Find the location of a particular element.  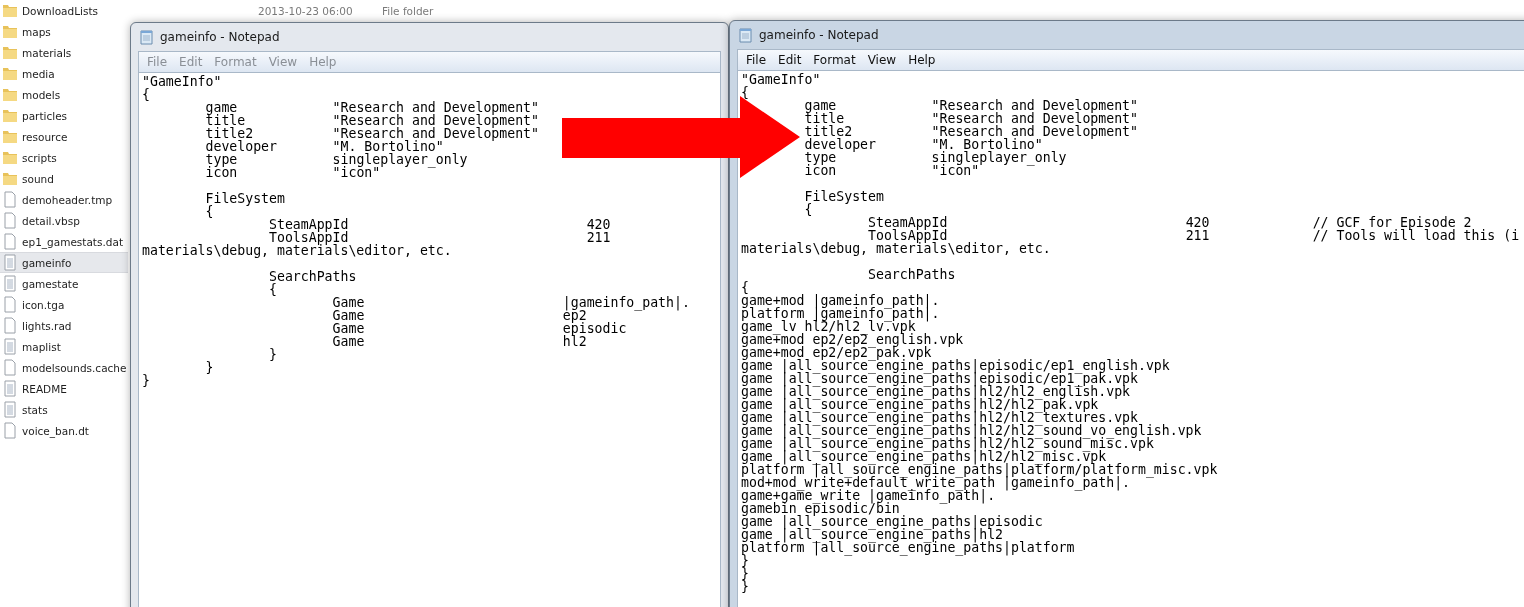

file-date: 2013-10-23 06:00 is located at coordinates (306, 10).